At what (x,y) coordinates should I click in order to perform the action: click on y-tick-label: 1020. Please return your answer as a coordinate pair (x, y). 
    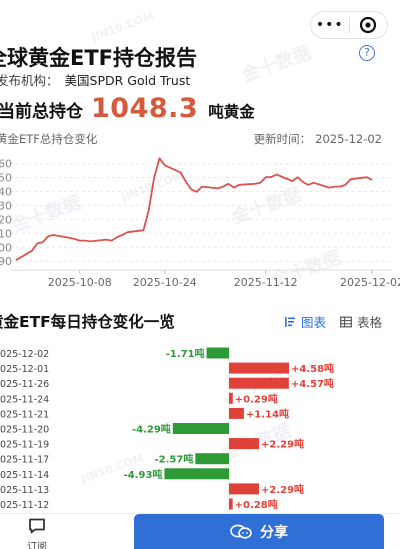
    Looking at the image, I should click on (6, 219).